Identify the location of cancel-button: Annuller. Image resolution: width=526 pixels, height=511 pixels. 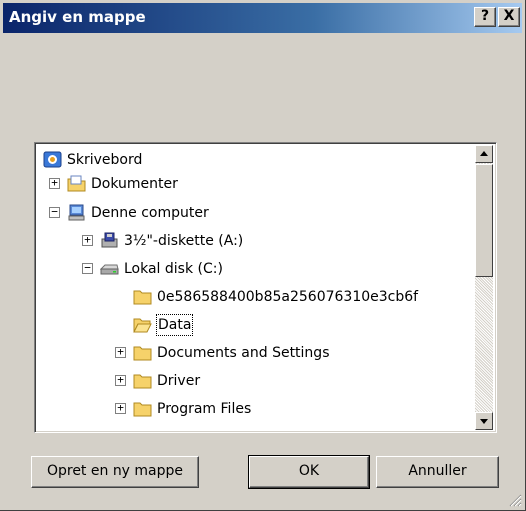
(437, 472).